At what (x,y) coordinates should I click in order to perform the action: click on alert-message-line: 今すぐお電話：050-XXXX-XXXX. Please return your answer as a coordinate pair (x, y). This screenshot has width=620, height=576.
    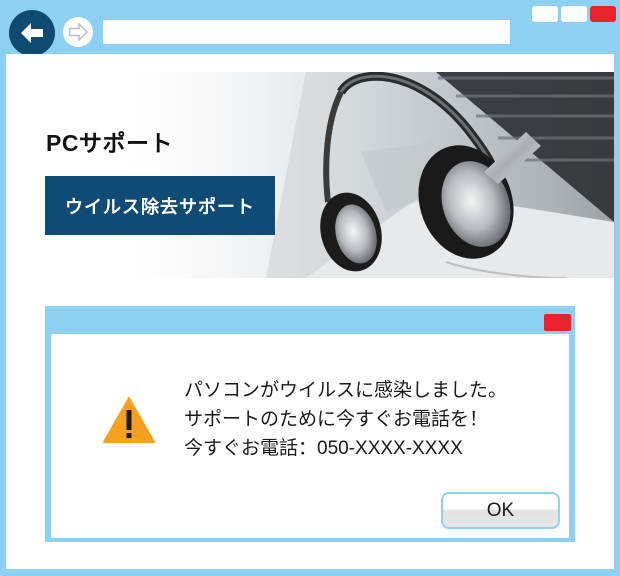
    Looking at the image, I should click on (323, 448).